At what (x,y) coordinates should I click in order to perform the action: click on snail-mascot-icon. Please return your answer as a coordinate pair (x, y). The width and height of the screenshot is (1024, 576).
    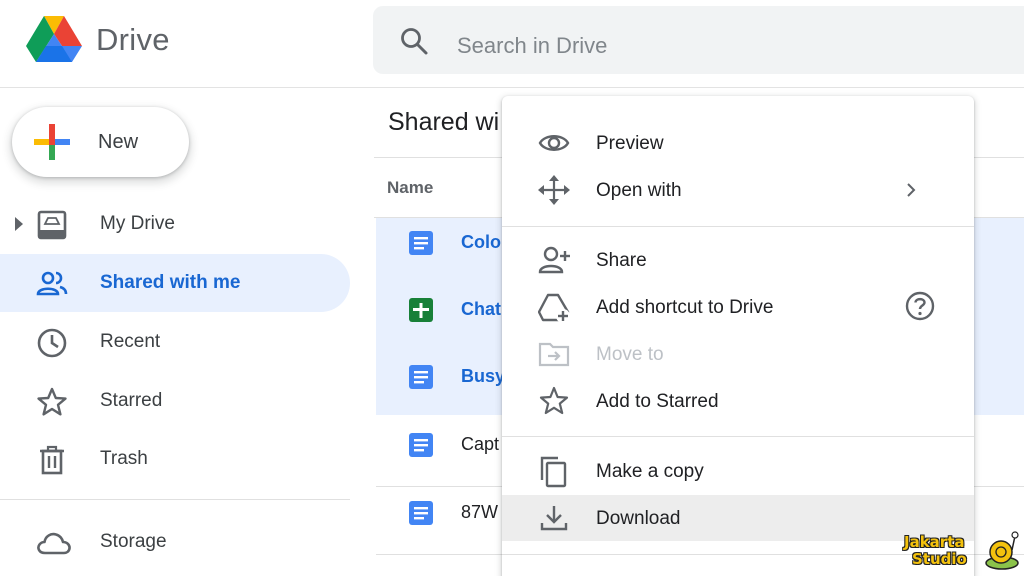
    Looking at the image, I should click on (1002, 550).